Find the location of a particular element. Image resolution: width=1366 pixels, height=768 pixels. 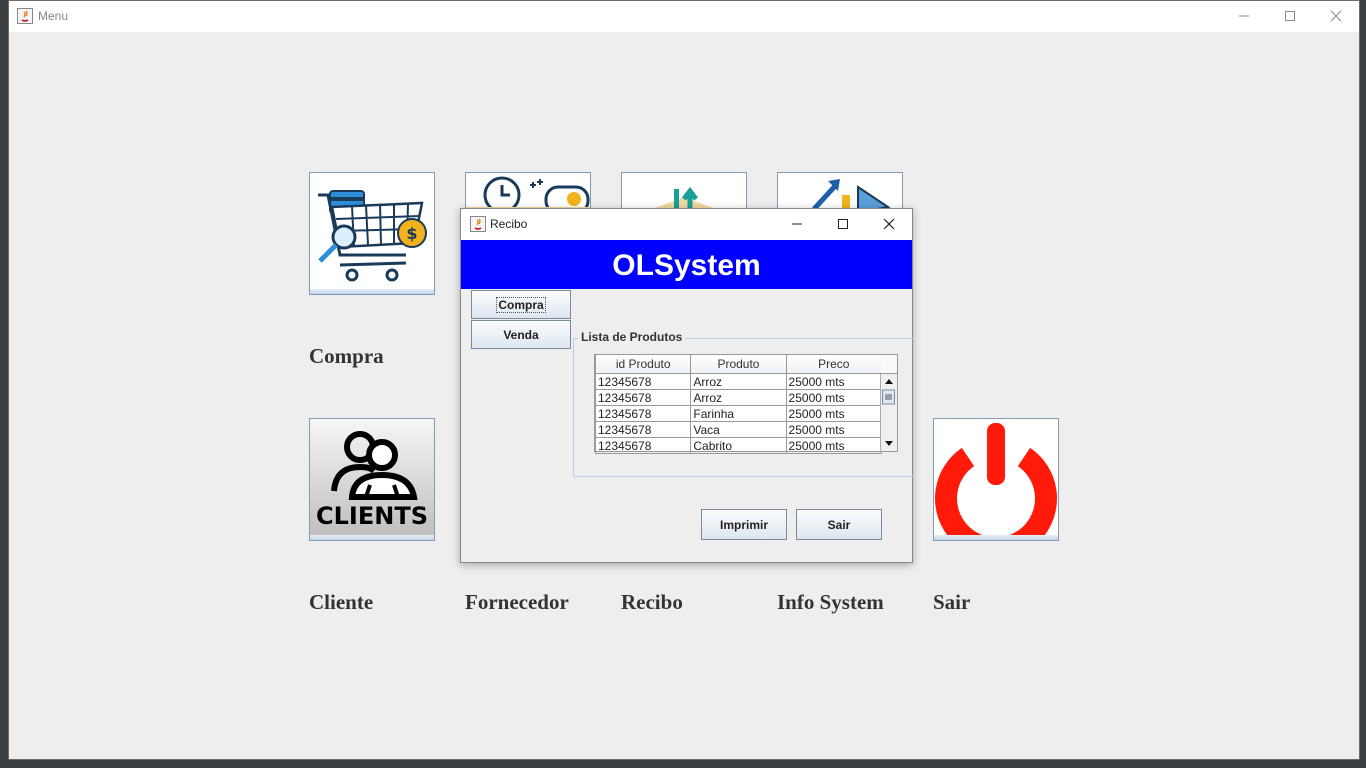

dialog-maximize-button is located at coordinates (843, 224).